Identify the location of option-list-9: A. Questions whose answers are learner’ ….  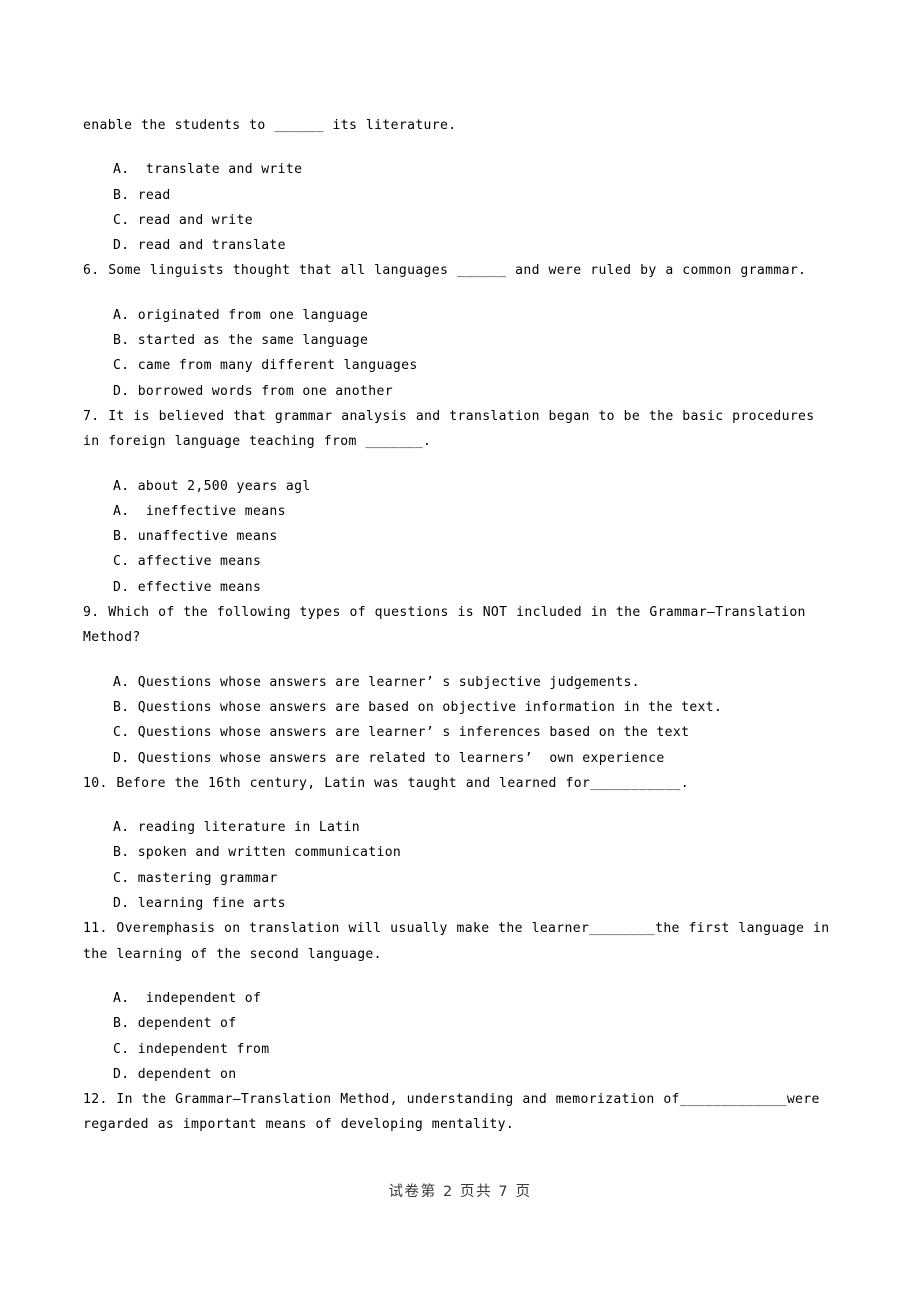
(461, 711).